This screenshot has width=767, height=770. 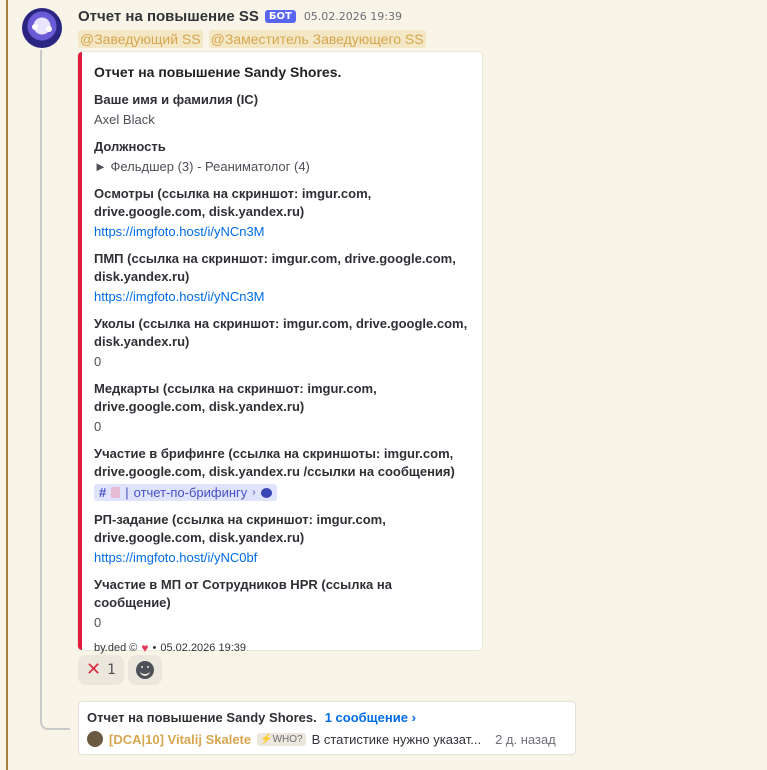 I want to click on field-value: Axel Black, so click(x=124, y=119).